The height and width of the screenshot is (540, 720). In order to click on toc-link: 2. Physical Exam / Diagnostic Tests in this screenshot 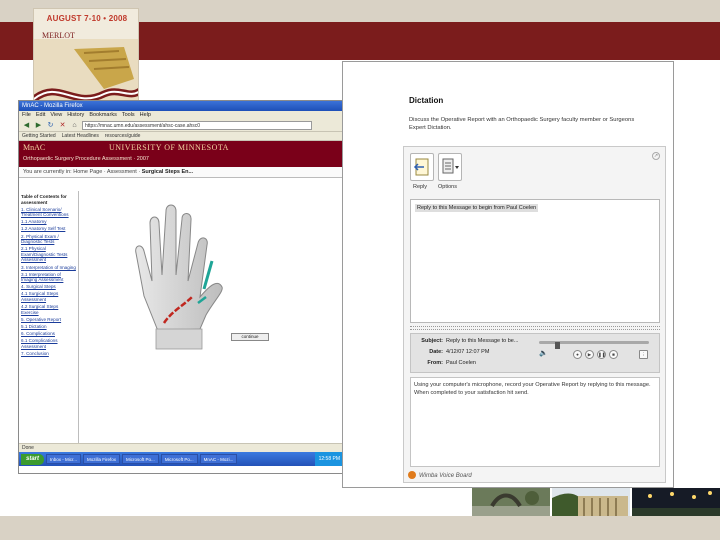, I will do `click(48, 239)`.